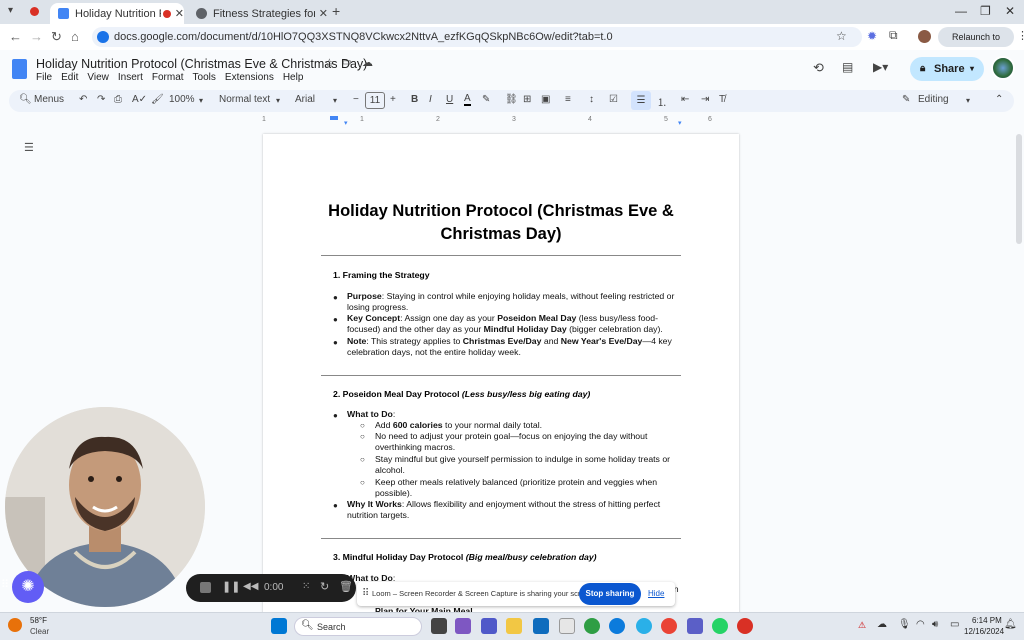 The image size is (1024, 640). I want to click on align-icon: ≡, so click(568, 99).